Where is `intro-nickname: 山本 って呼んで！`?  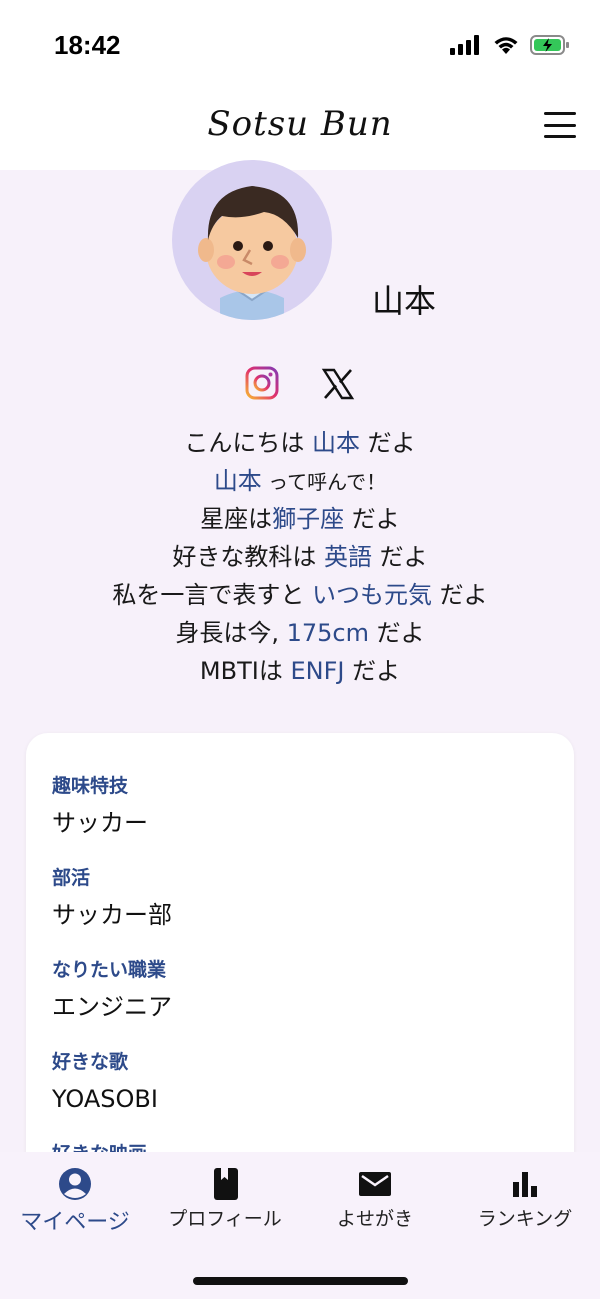 intro-nickname: 山本 って呼んで！ is located at coordinates (300, 481).